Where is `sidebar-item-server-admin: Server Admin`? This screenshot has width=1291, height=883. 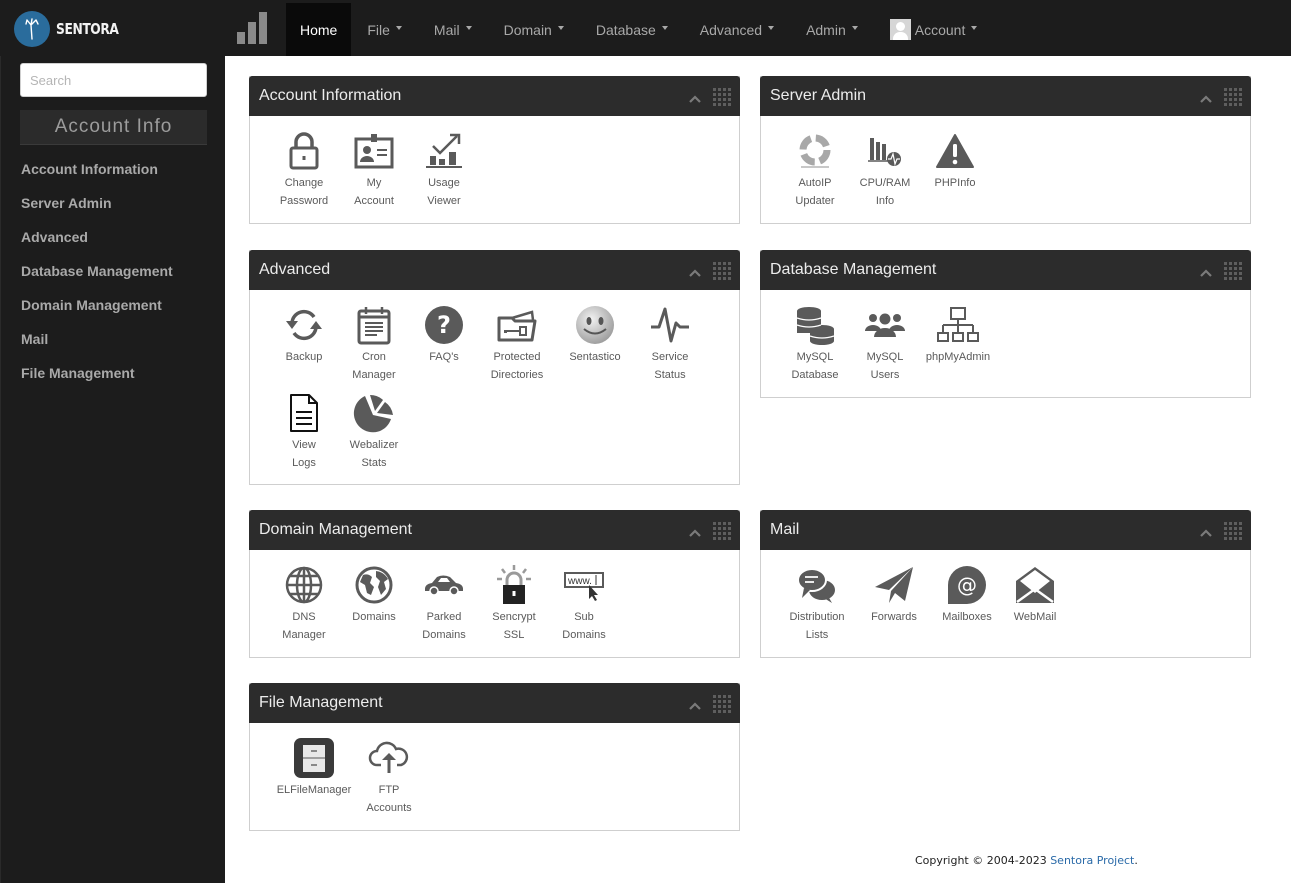 sidebar-item-server-admin: Server Admin is located at coordinates (97, 212).